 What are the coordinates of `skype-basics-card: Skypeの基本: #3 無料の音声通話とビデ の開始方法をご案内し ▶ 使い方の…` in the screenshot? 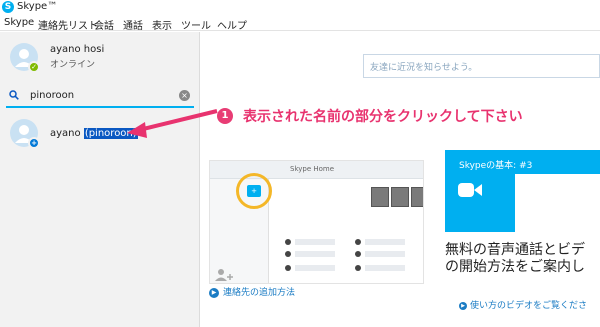 It's located at (522, 238).